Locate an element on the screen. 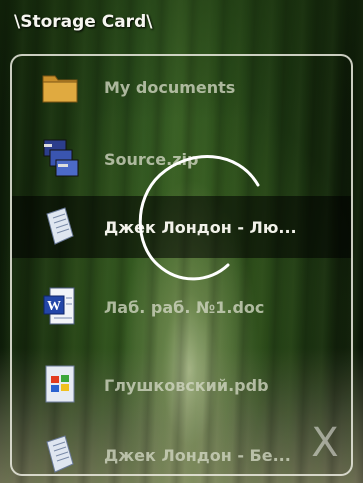 Image resolution: width=363 pixels, height=483 pixels. list-item-label: Глушковский.pdb is located at coordinates (186, 385).